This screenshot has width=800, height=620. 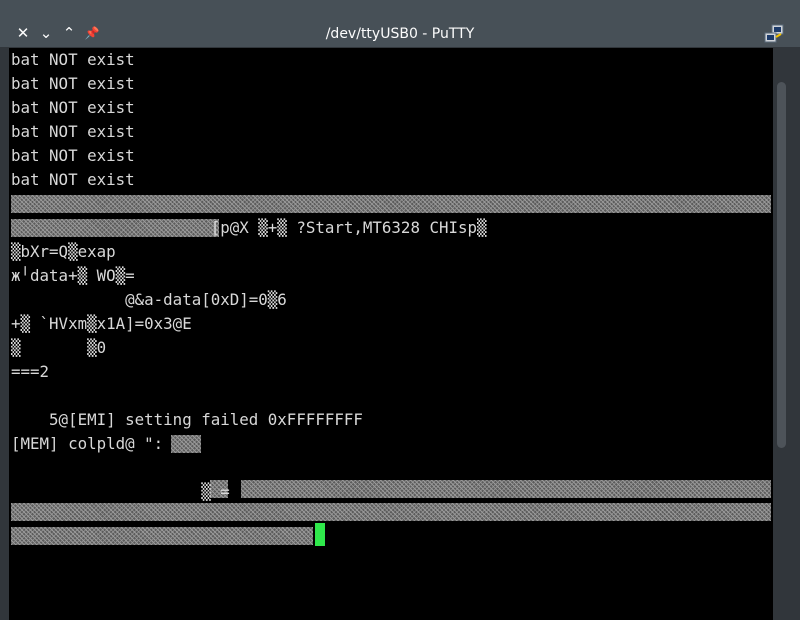 I want to click on window-title: /dev/ttyUSB0 - PuTTY, so click(x=400, y=34).